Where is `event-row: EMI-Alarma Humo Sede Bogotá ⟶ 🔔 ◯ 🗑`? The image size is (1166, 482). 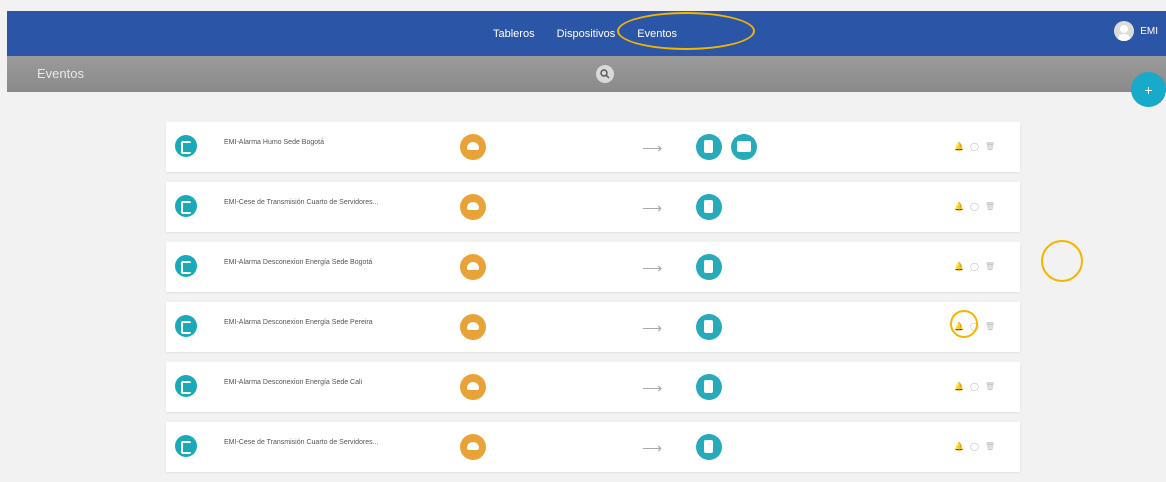
event-row: EMI-Alarma Humo Sede Bogotá ⟶ 🔔 ◯ 🗑 is located at coordinates (593, 147).